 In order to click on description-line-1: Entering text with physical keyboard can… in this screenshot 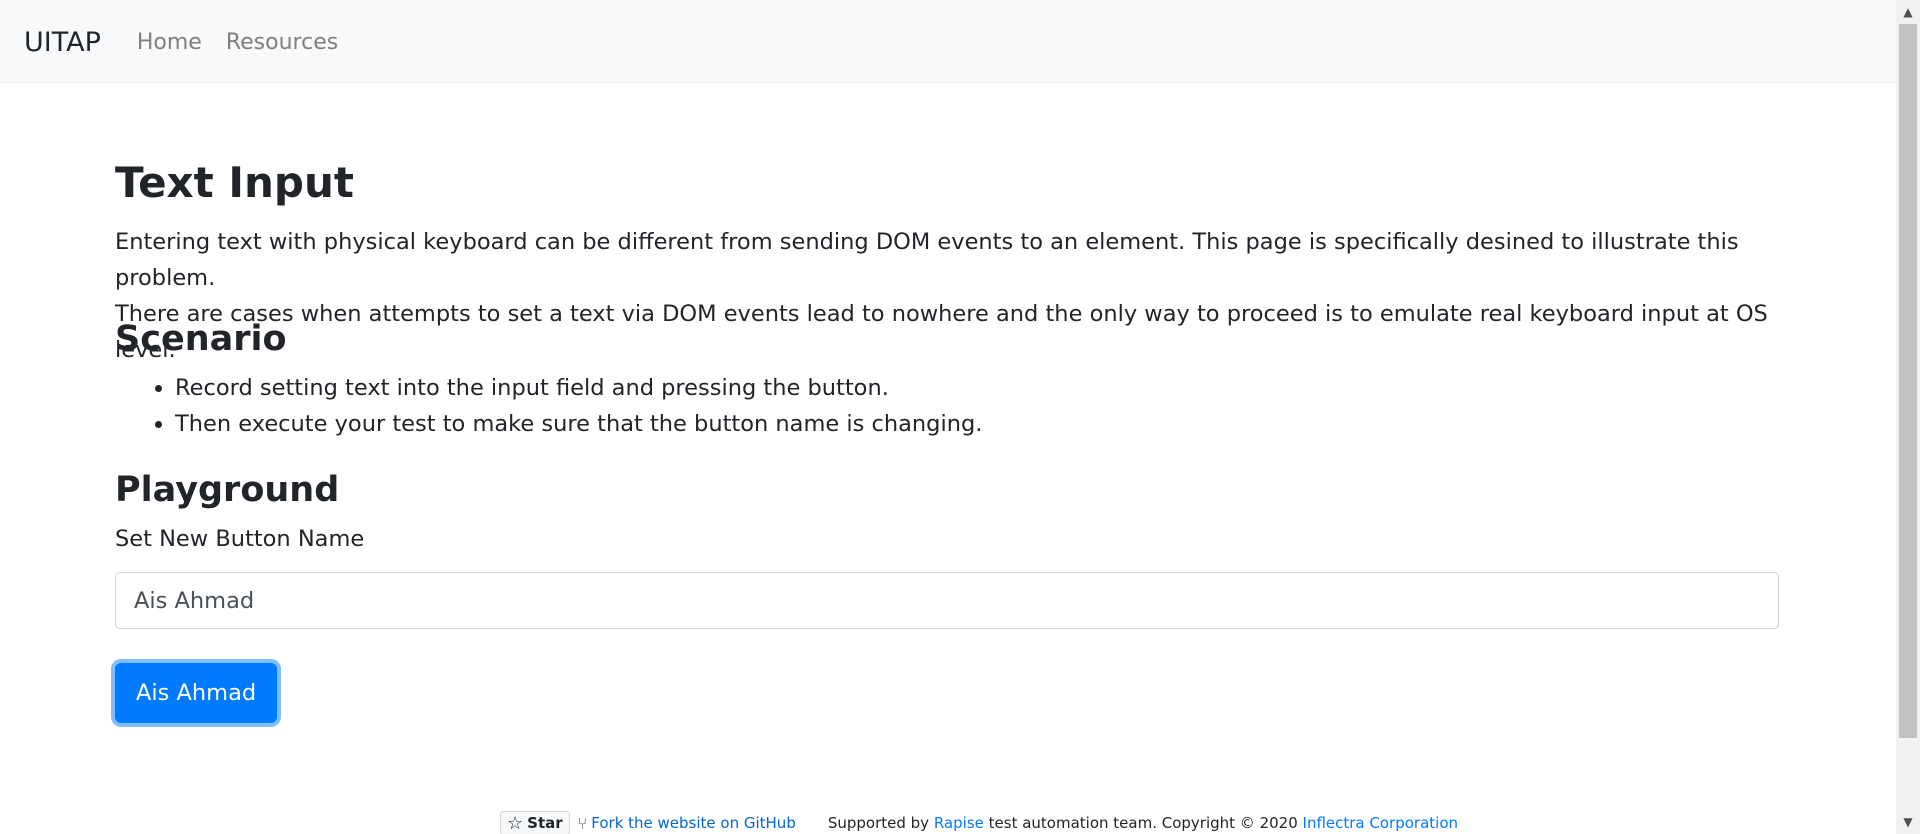, I will do `click(927, 260)`.